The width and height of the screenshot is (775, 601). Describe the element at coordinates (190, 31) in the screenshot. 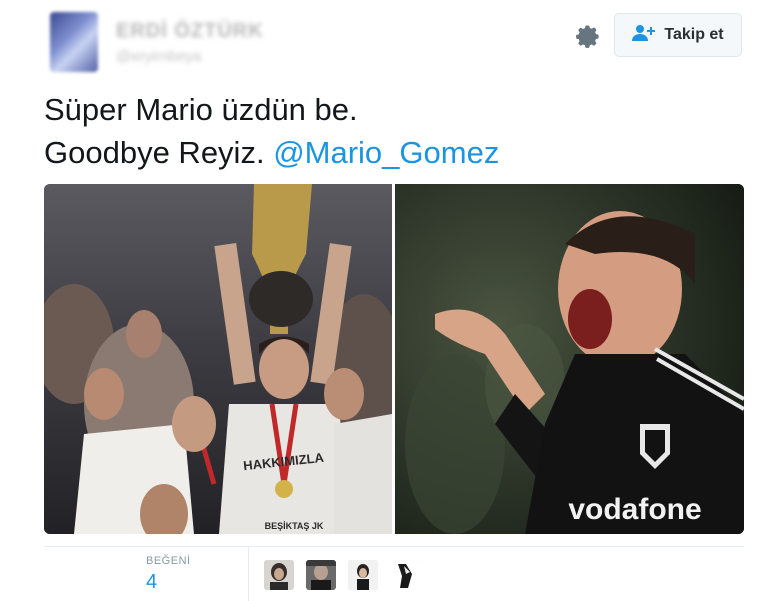

I see `author-name: ERDİ ÖZTÜRK` at that location.